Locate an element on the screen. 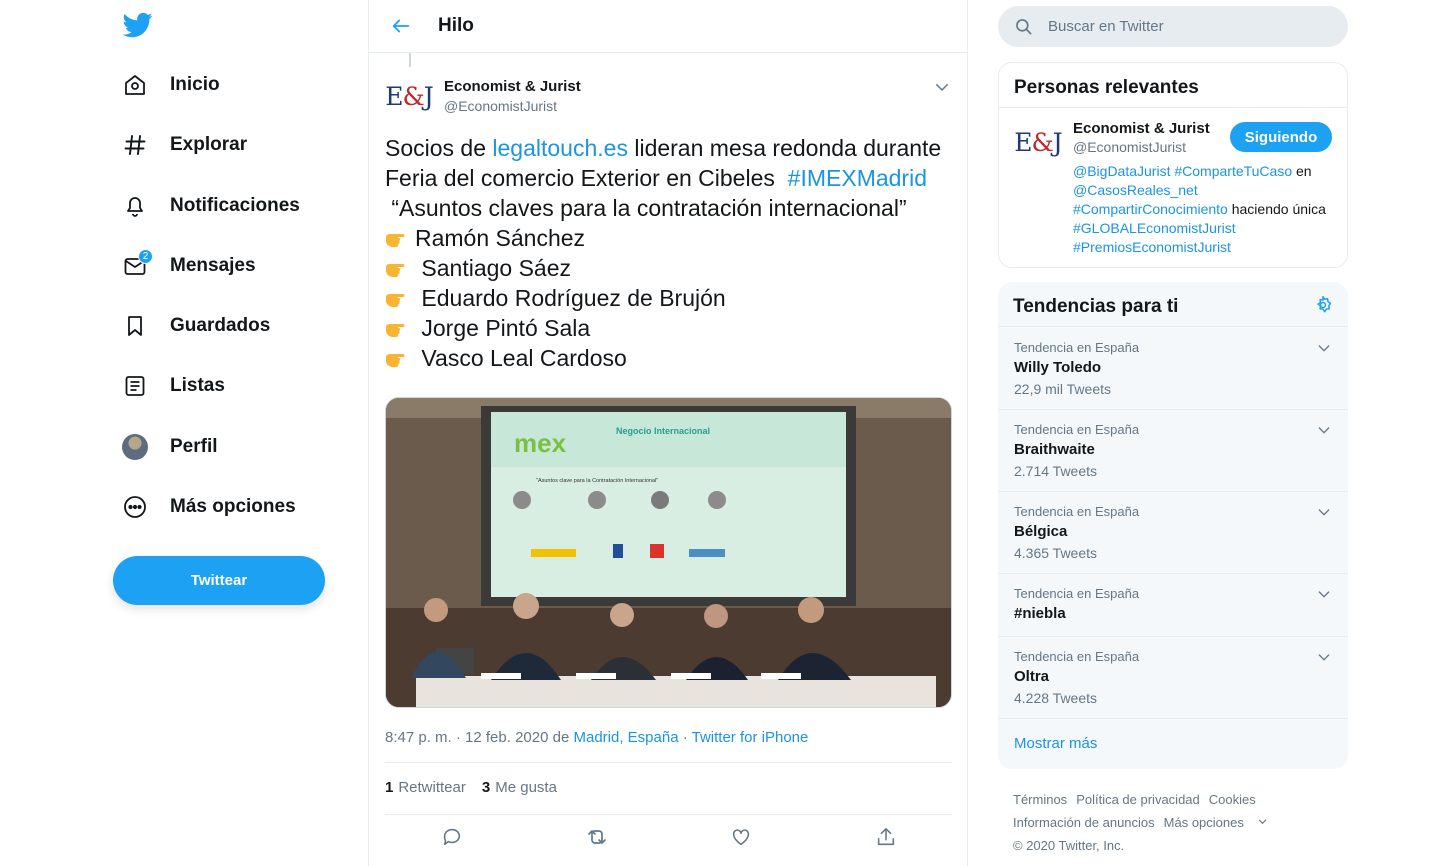 The height and width of the screenshot is (866, 1434). footer-cookies-link: Cookies is located at coordinates (1232, 799).